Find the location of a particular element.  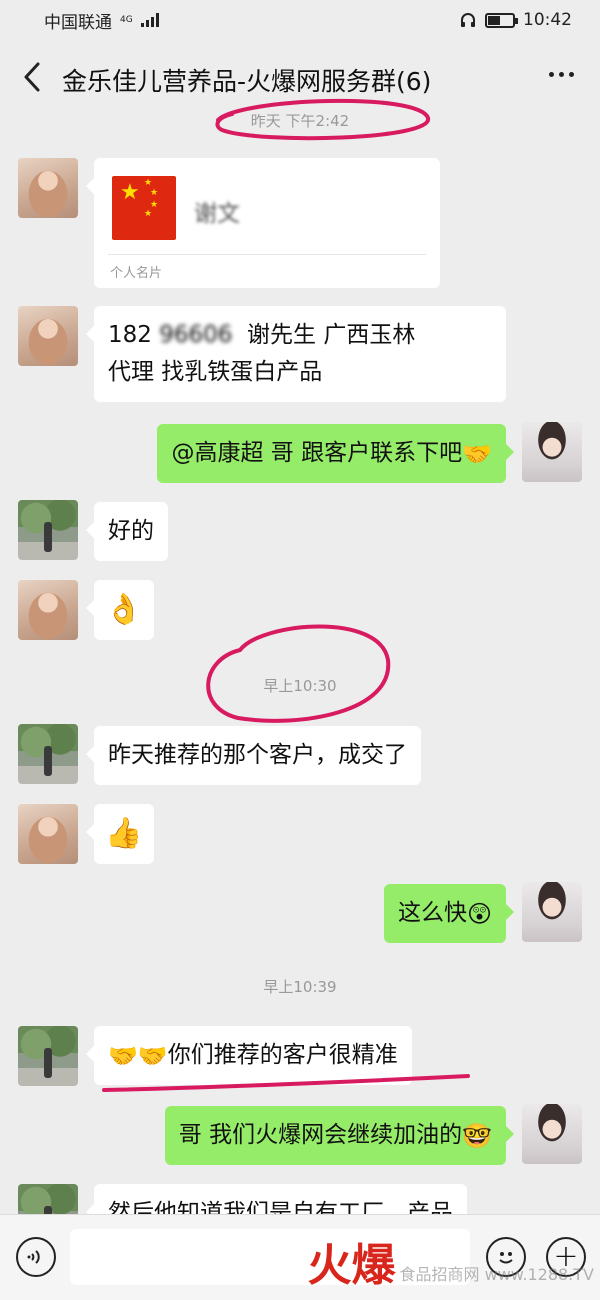

message-text: 你们推荐的客户很精准 is located at coordinates (282, 1055).